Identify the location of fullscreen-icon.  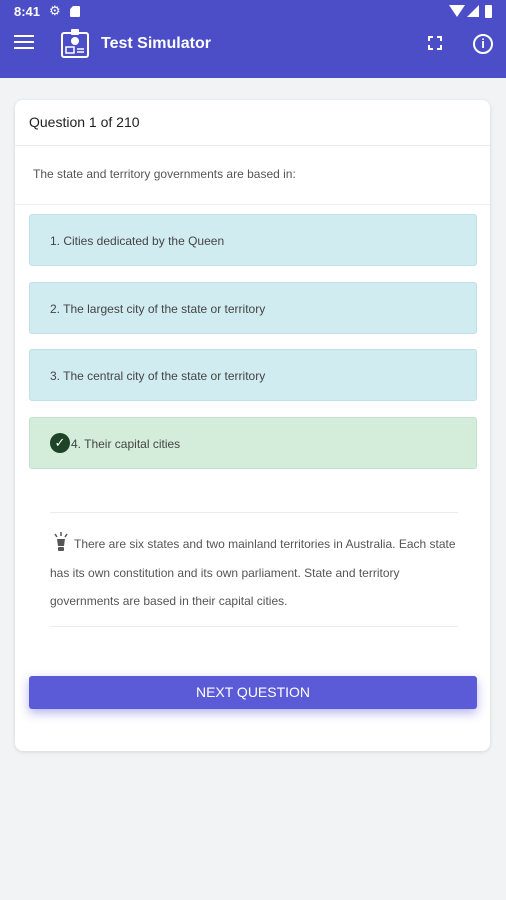
(435, 43).